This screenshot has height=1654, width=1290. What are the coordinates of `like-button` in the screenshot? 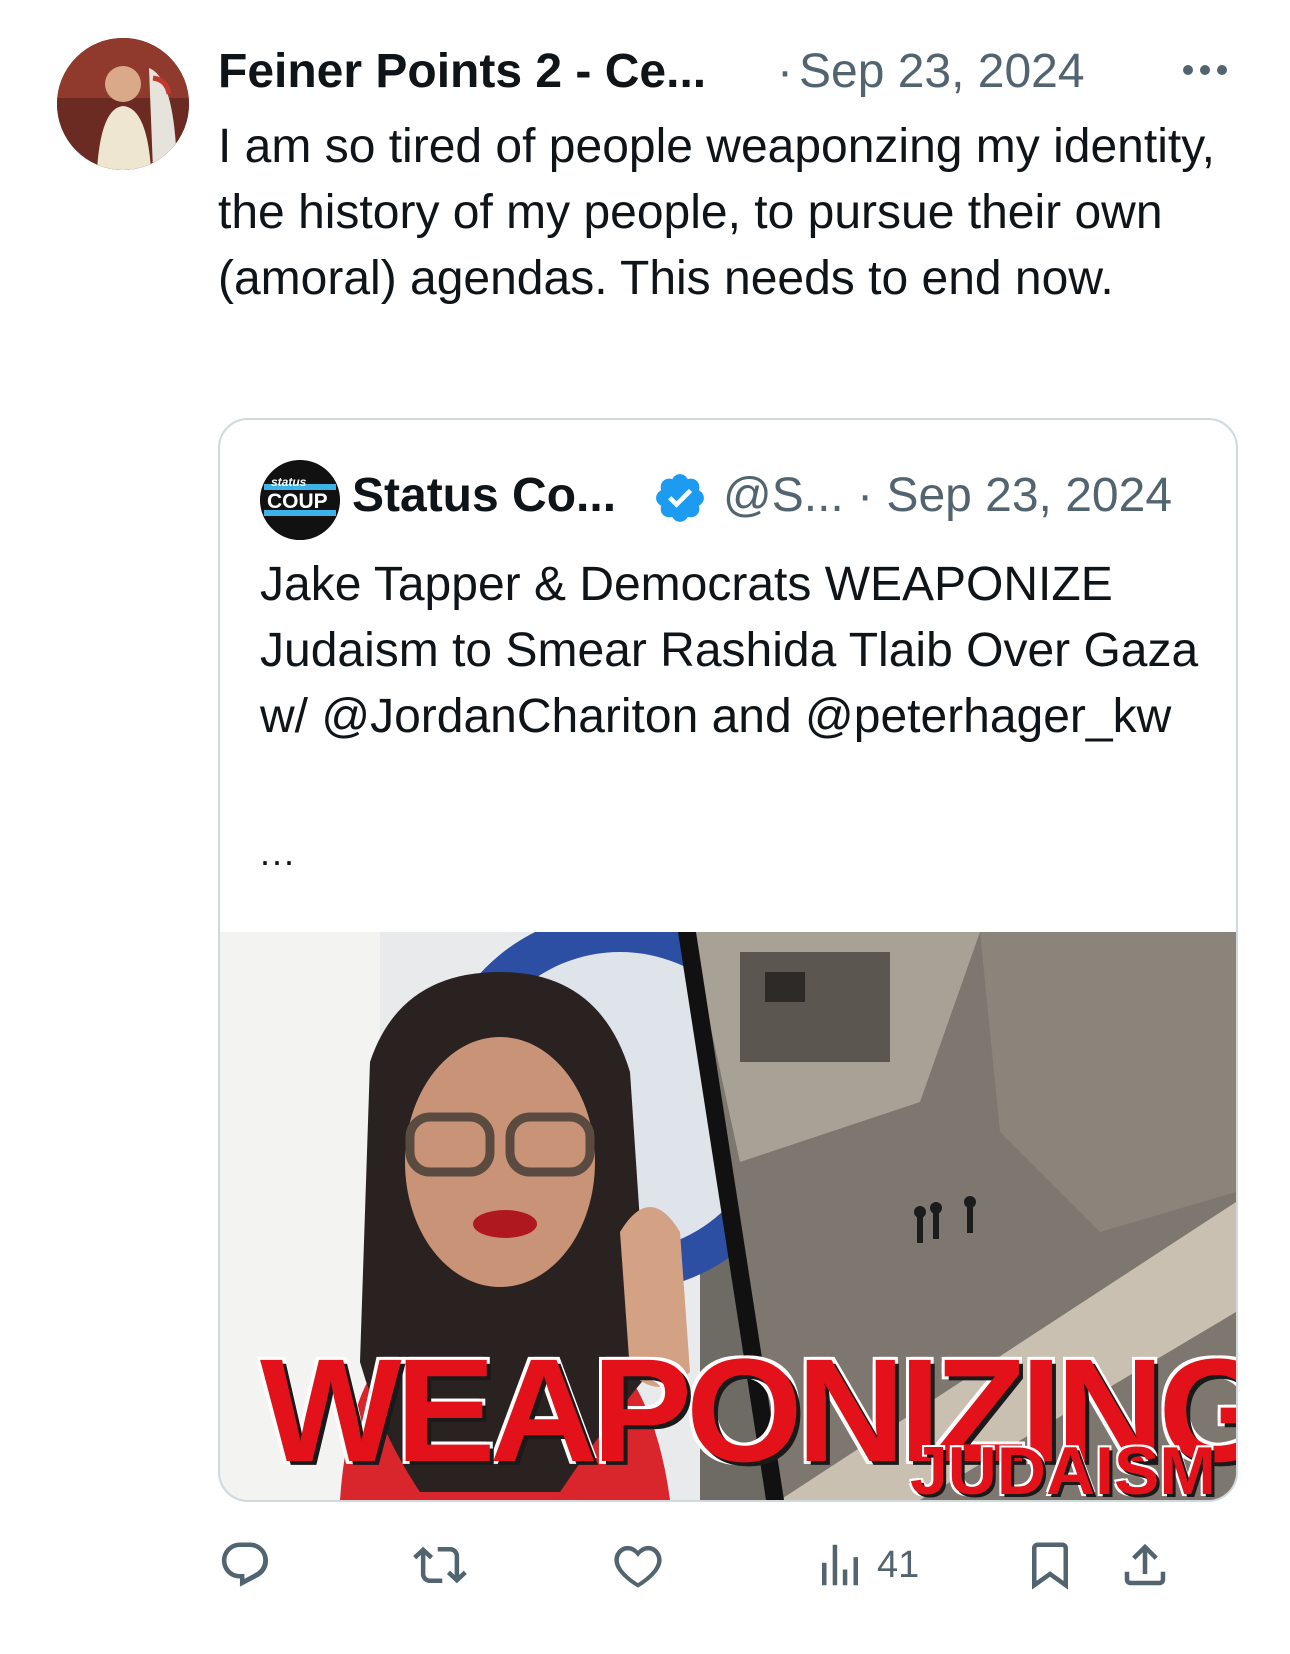 It's located at (638, 1565).